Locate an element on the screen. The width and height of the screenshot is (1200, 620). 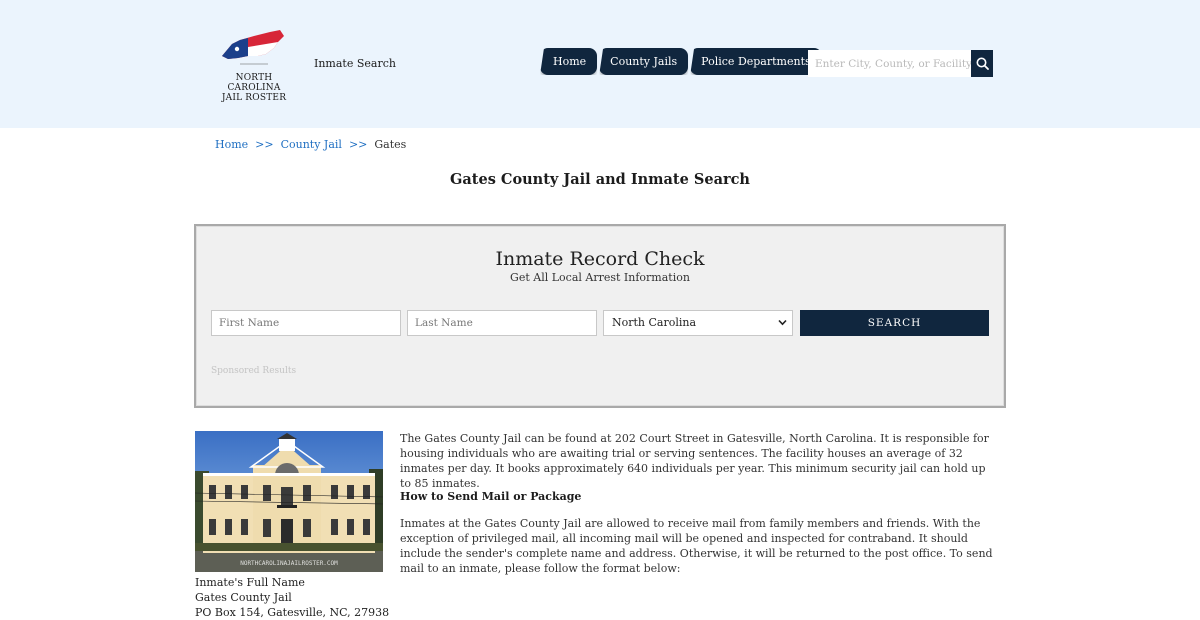
breadcrumb-current: Gates is located at coordinates (390, 144).